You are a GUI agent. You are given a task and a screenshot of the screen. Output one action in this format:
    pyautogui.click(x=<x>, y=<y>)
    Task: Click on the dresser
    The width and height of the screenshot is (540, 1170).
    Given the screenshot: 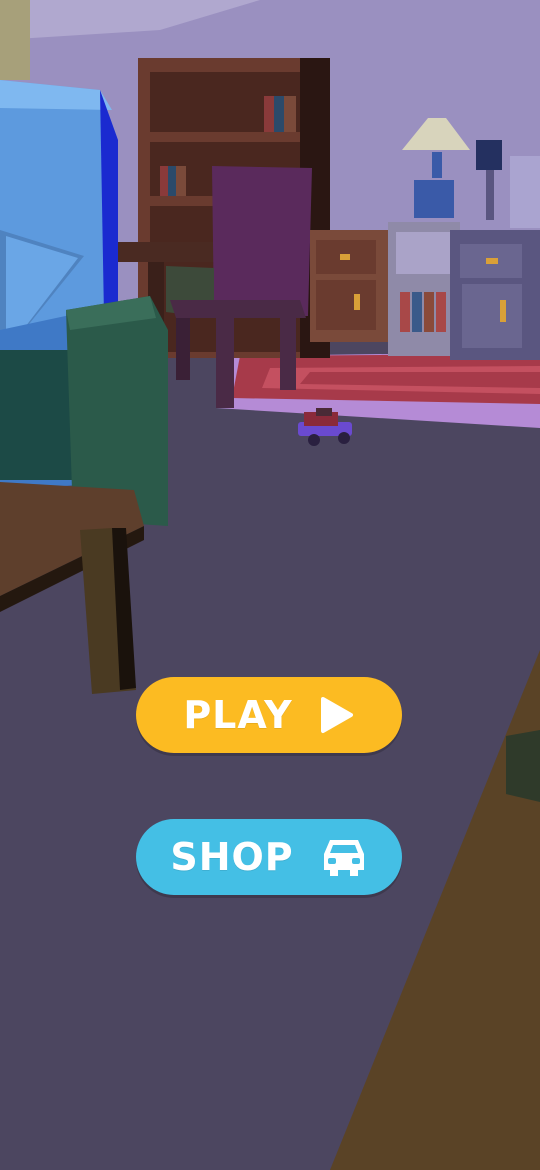 What is the action you would take?
    pyautogui.click(x=351, y=286)
    